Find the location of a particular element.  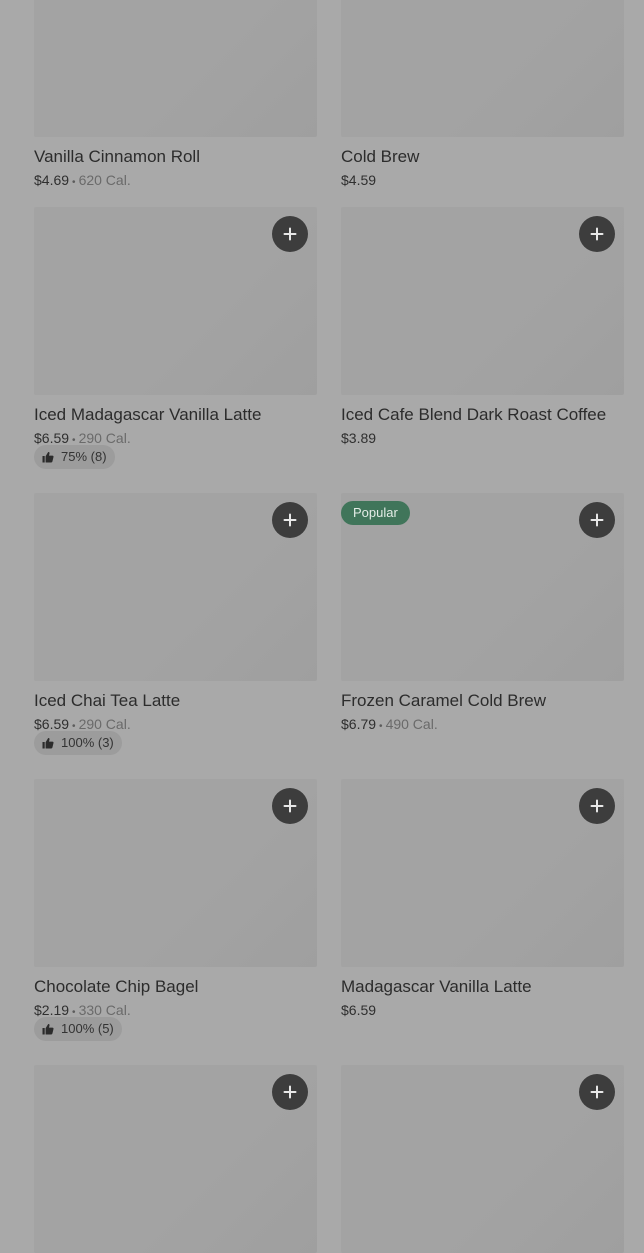

item-calories: 620 Cal. is located at coordinates (104, 180).